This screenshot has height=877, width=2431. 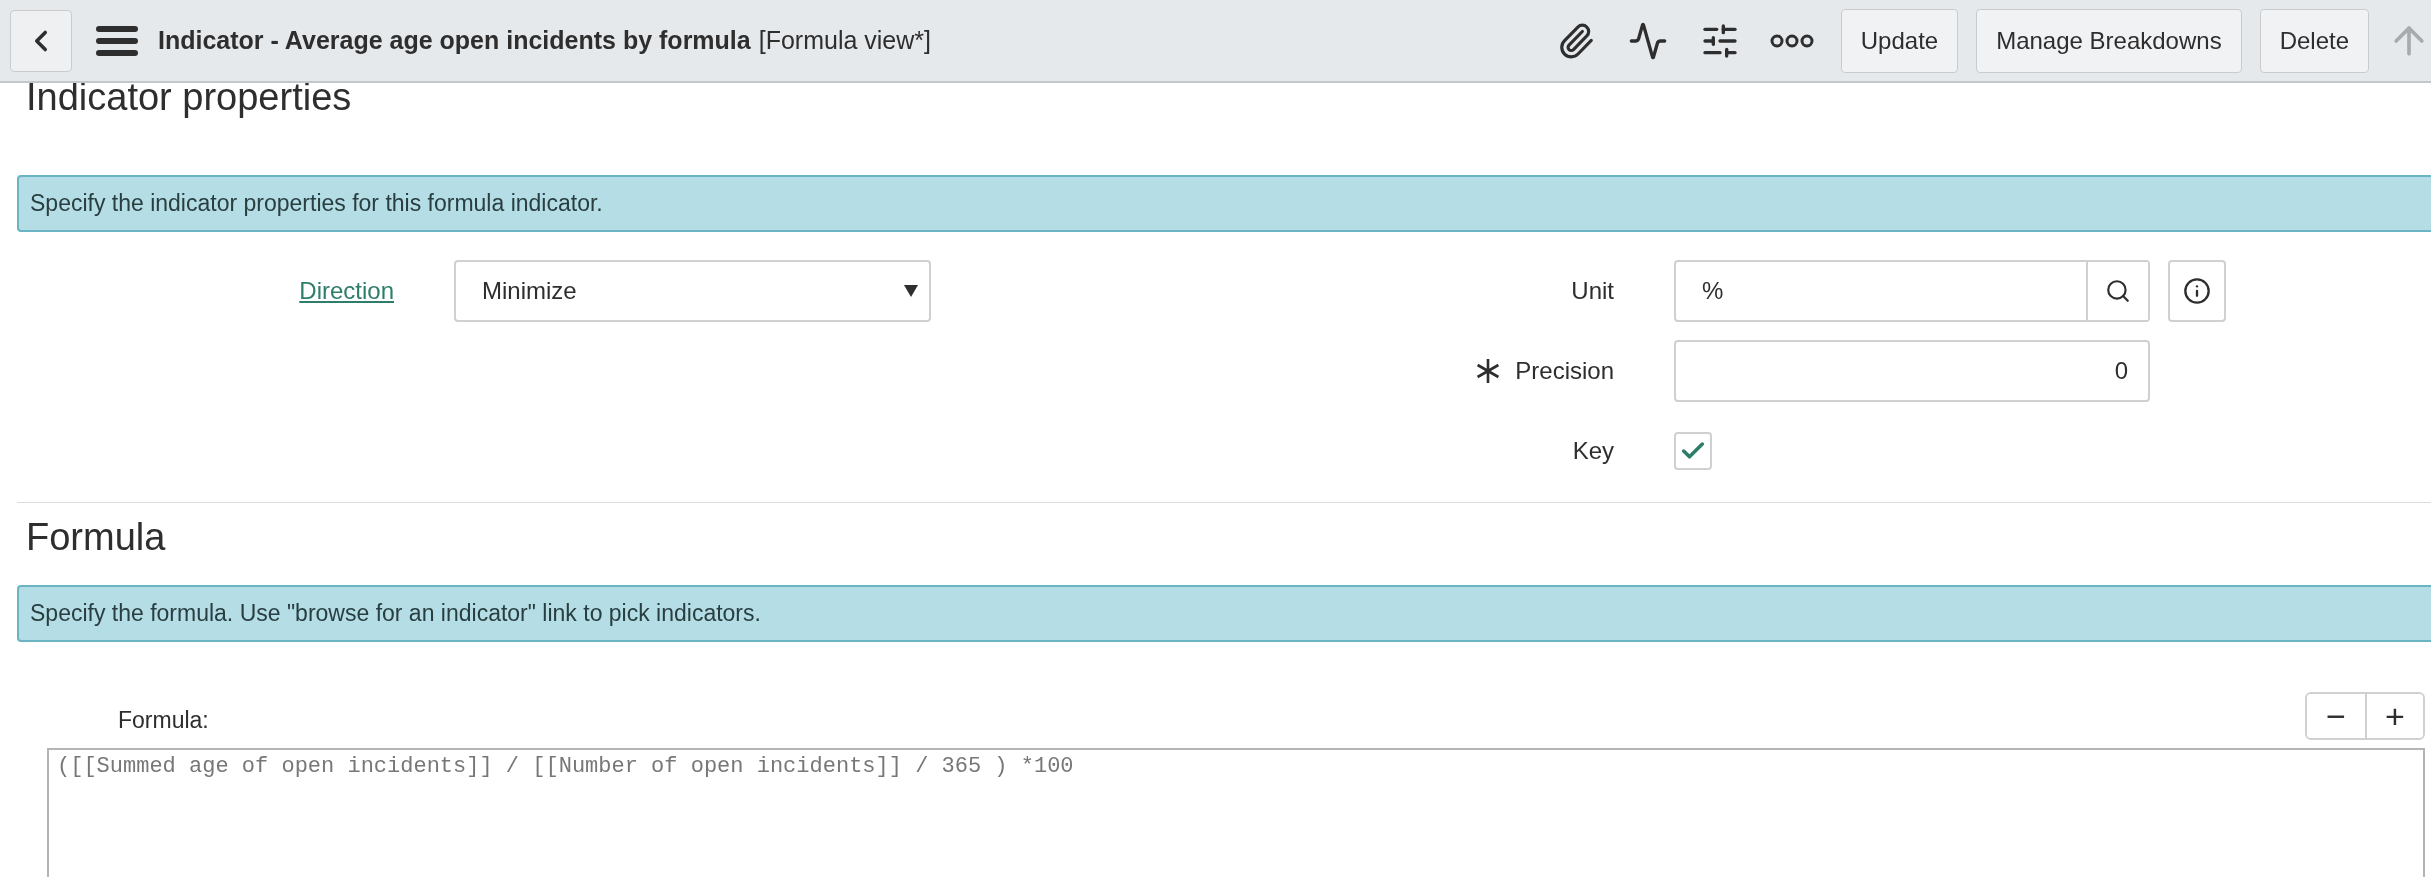 What do you see at coordinates (163, 720) in the screenshot?
I see `formula-label: Formula:` at bounding box center [163, 720].